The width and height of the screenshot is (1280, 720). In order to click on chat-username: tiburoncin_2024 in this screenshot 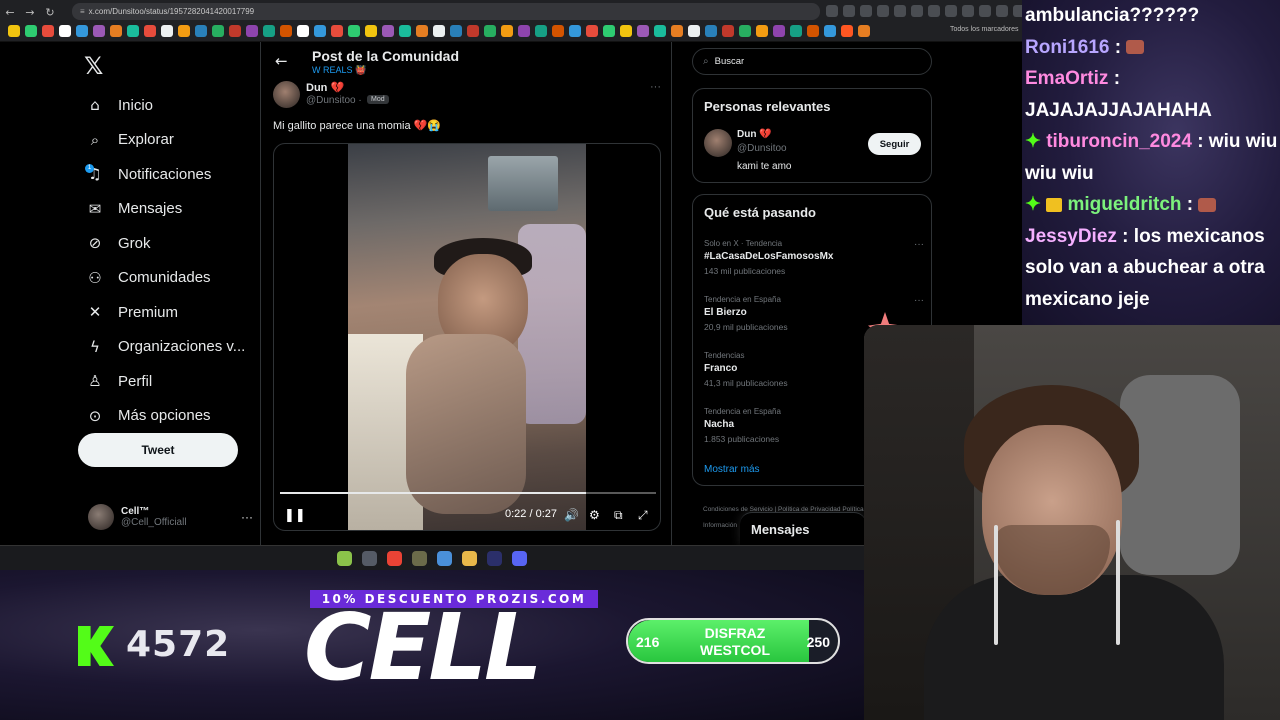, I will do `click(1119, 141)`.